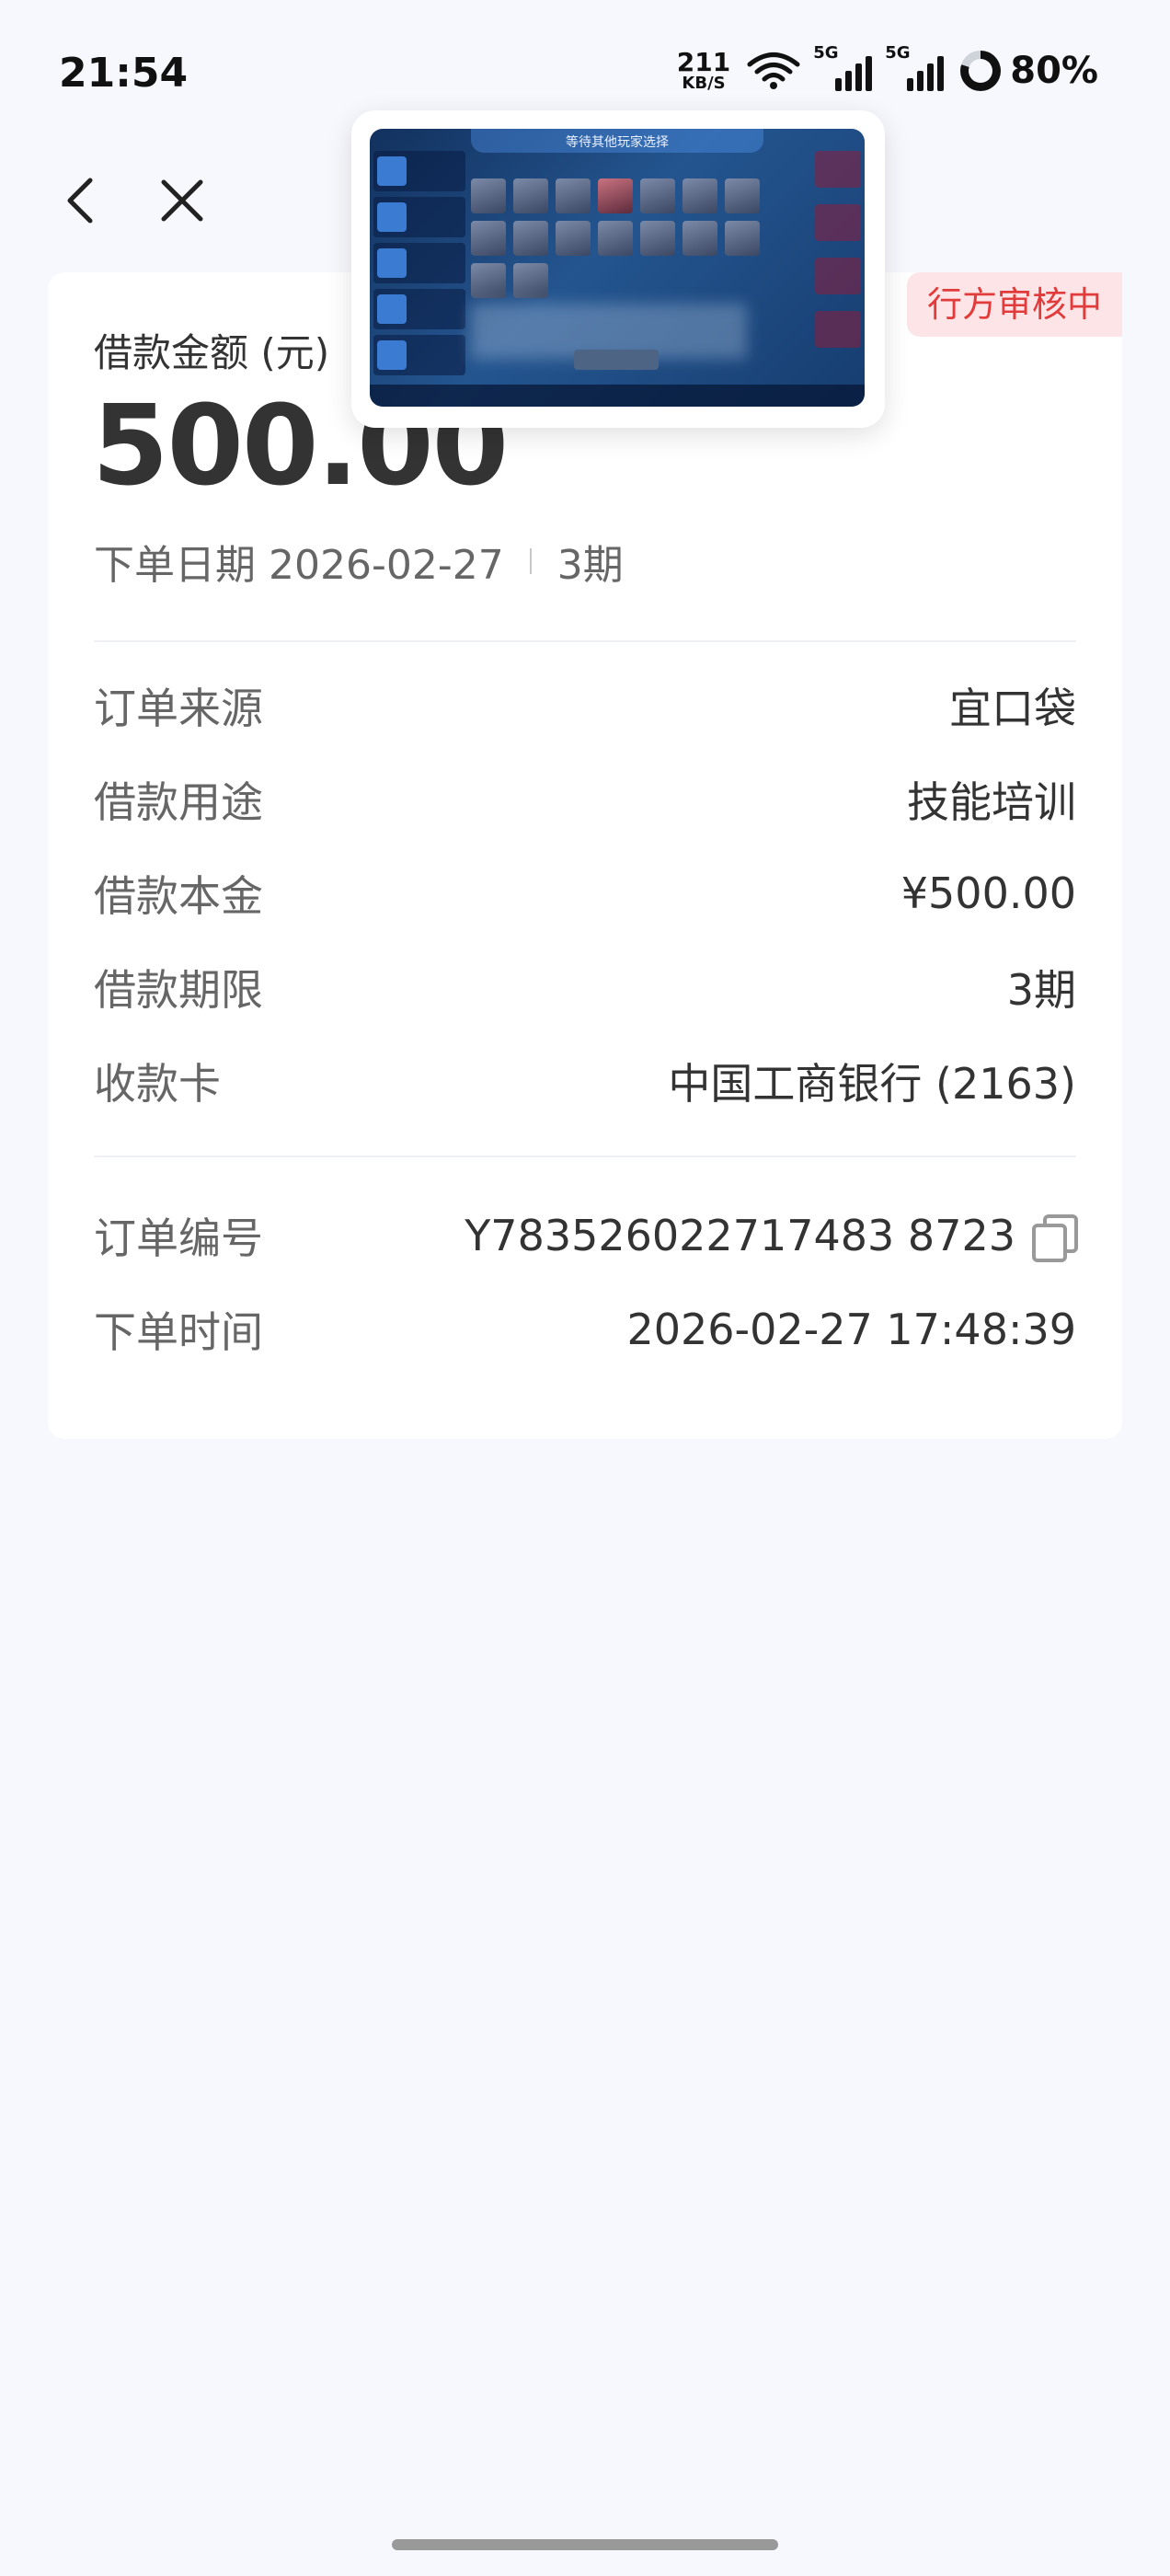 This screenshot has height=2576, width=1170. I want to click on home-indicator, so click(585, 2544).